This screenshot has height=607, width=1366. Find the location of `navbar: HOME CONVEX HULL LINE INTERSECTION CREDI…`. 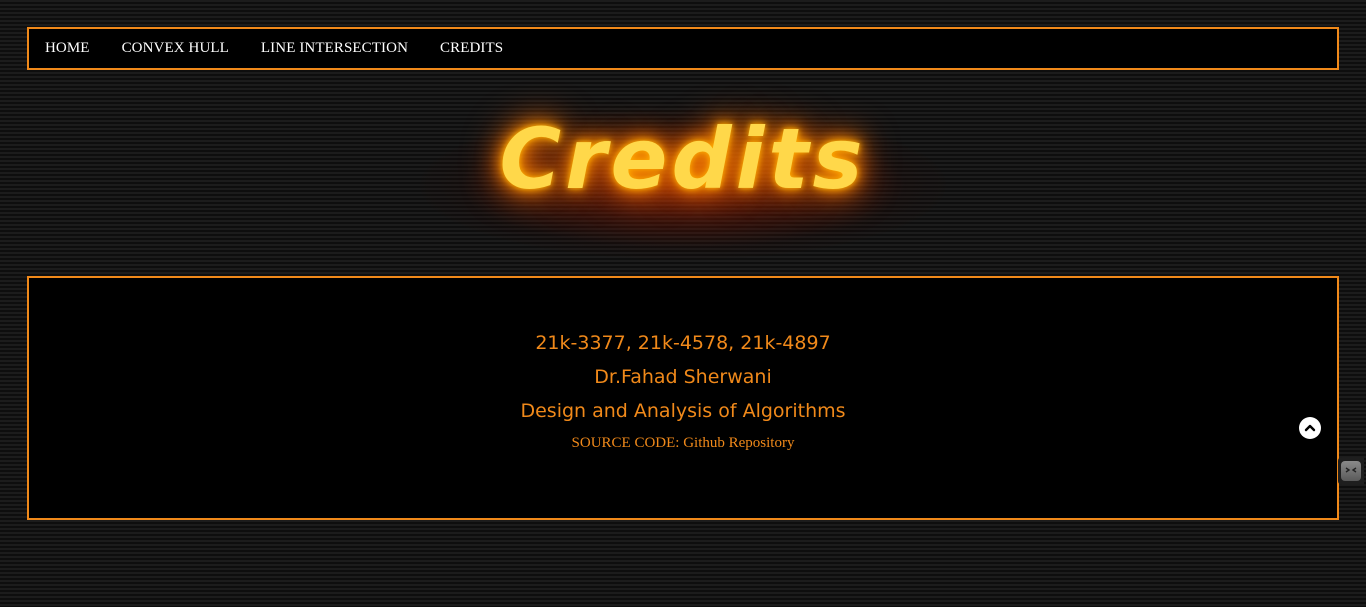

navbar: HOME CONVEX HULL LINE INTERSECTION CREDI… is located at coordinates (683, 48).